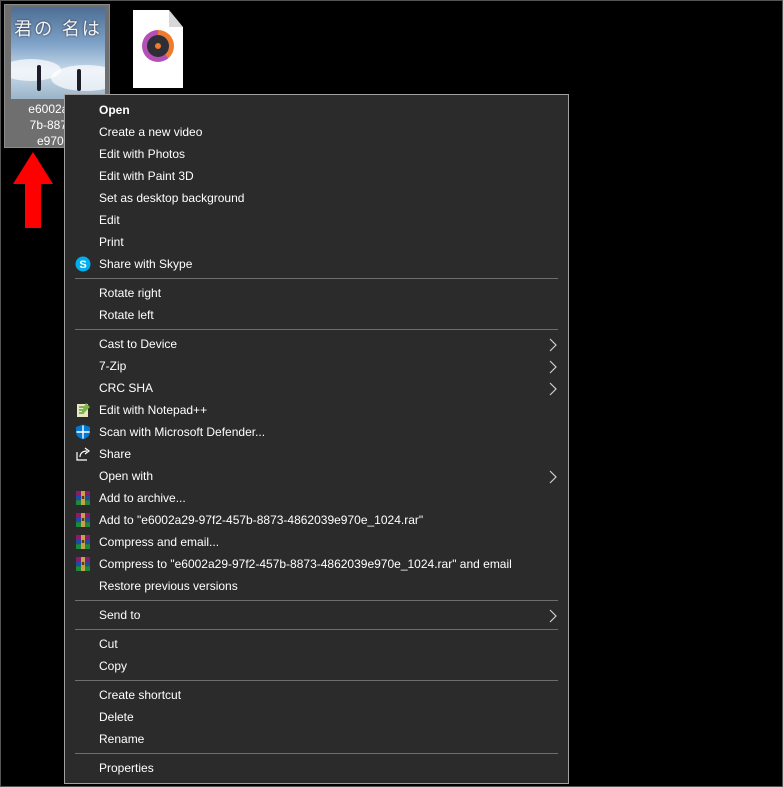 Image resolution: width=783 pixels, height=787 pixels. Describe the element at coordinates (120, 615) in the screenshot. I see `menu-item-label: Send to` at that location.